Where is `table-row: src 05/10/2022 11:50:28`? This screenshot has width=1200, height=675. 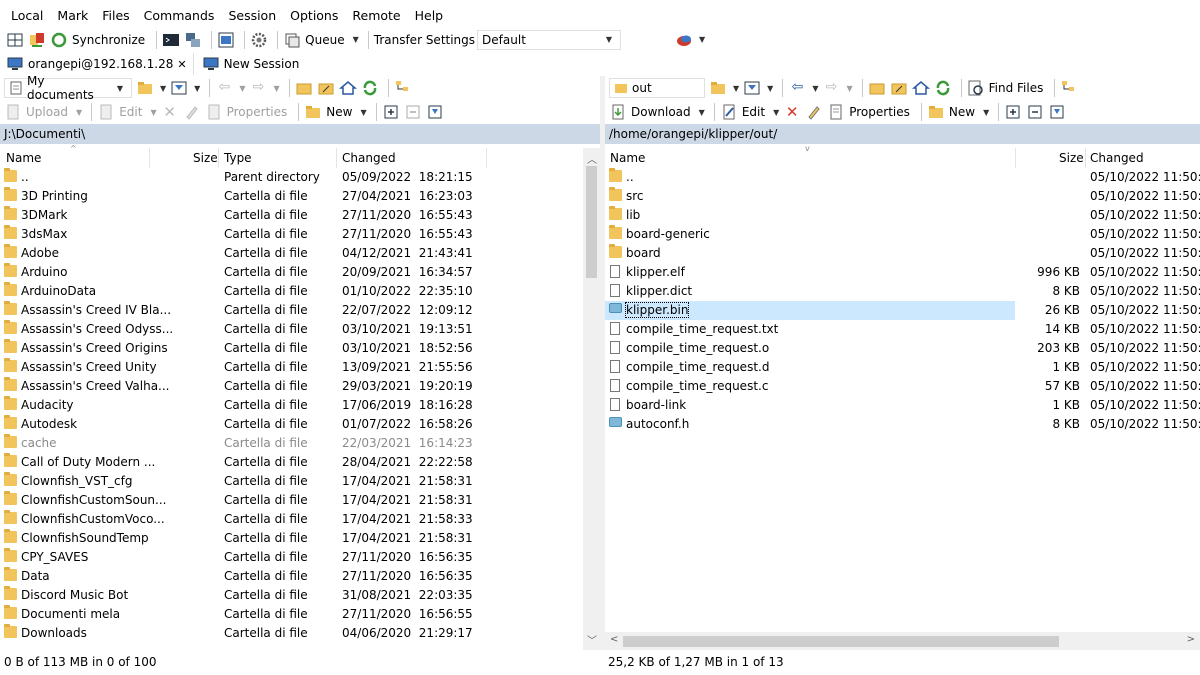 table-row: src 05/10/2022 11:50:28 is located at coordinates (902, 196).